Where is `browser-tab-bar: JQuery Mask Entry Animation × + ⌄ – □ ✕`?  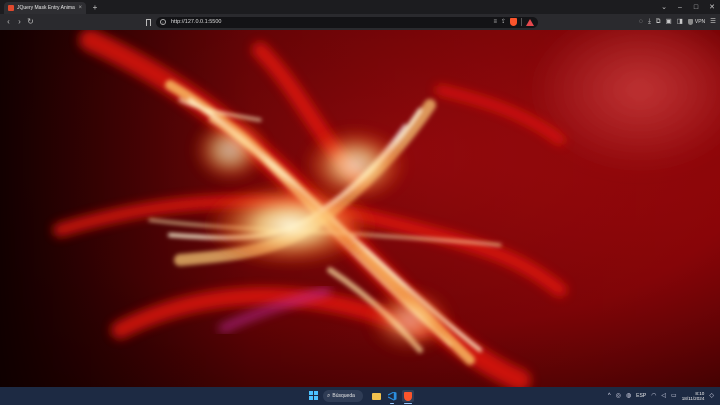 browser-tab-bar: JQuery Mask Entry Animation × + ⌄ – □ ✕ is located at coordinates (360, 7).